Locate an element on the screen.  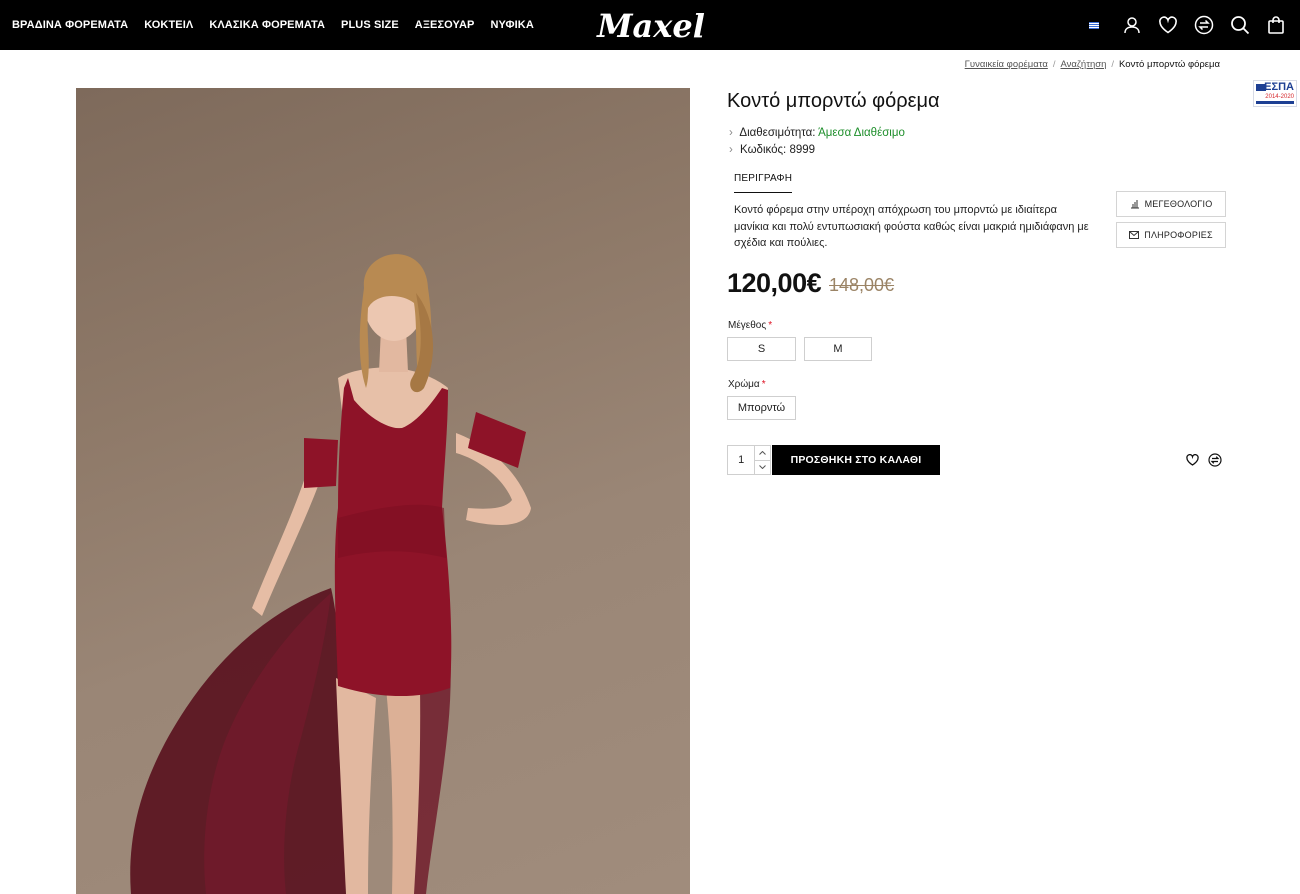
quantity-stepper: 1 is located at coordinates (749, 460).